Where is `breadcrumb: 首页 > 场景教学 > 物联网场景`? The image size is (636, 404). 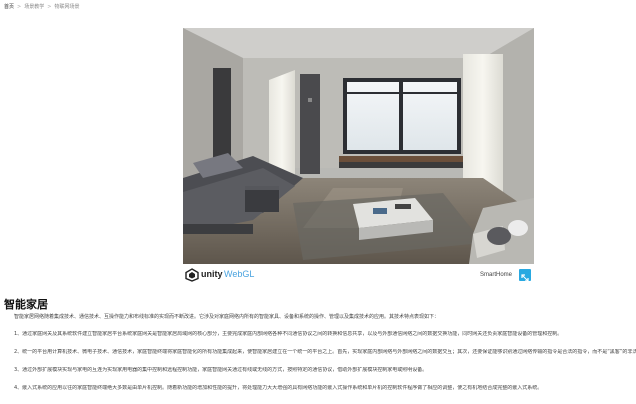 breadcrumb: 首页 > 场景教学 > 物联网场景 is located at coordinates (41, 7).